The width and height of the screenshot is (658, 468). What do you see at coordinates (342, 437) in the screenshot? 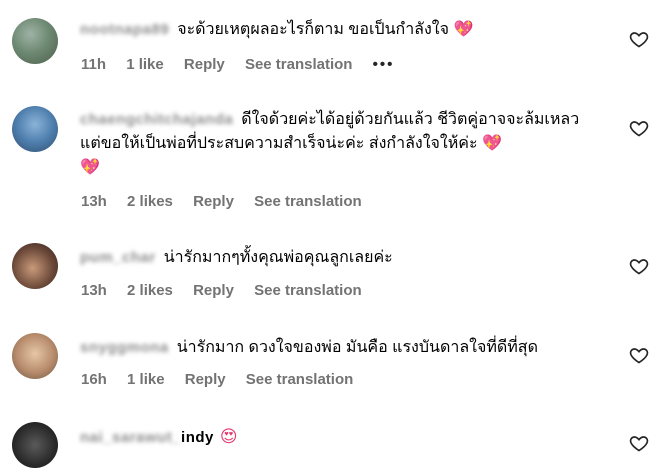
I see `comment-body: nai_sarawut_indy 😍` at bounding box center [342, 437].